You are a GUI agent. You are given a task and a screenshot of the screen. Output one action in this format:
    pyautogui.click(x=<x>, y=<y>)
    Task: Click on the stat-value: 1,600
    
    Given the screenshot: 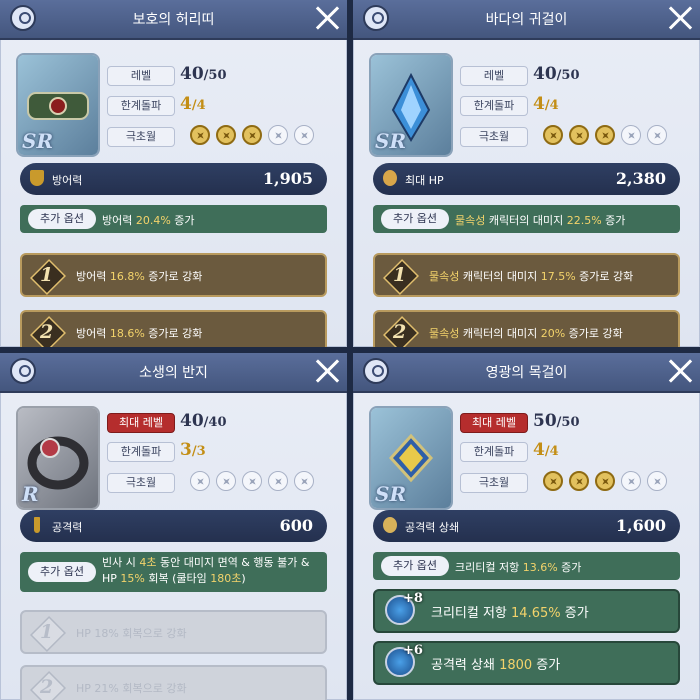 What is the action you would take?
    pyautogui.click(x=640, y=525)
    